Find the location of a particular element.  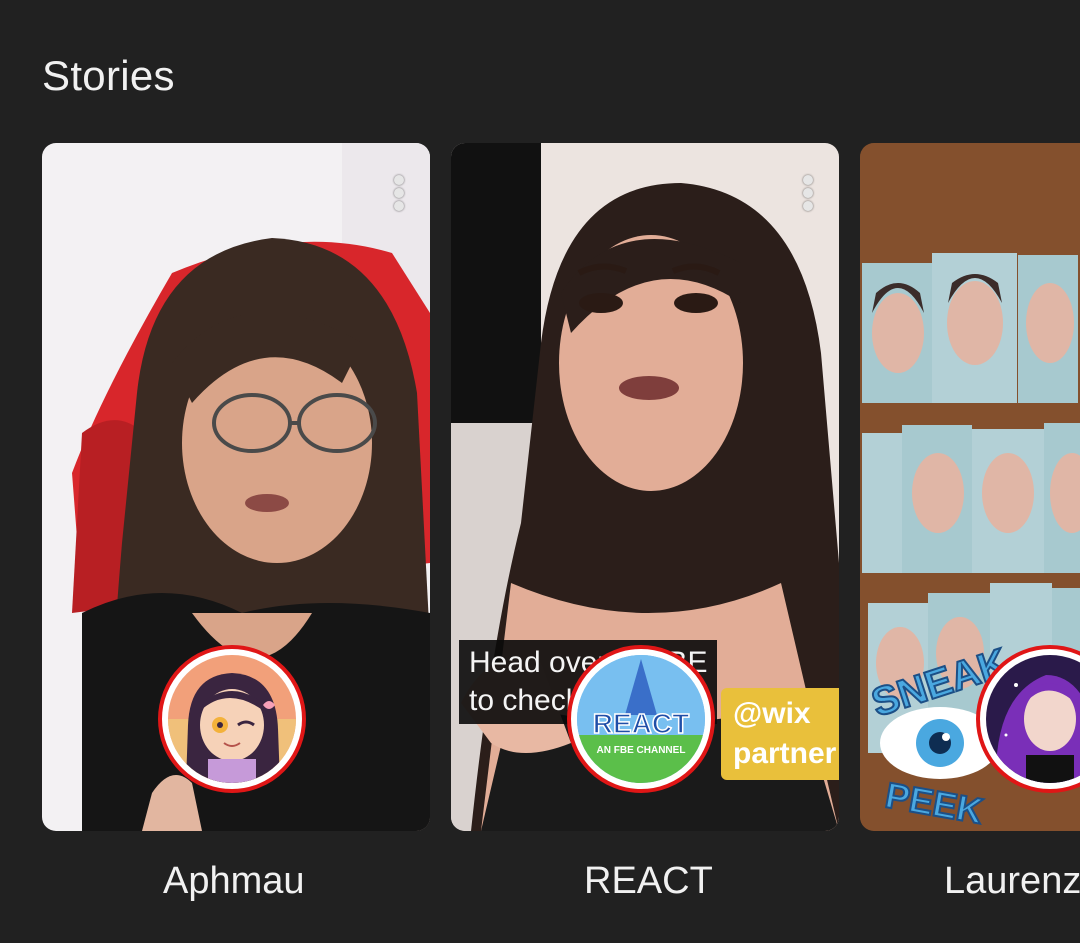

channel-name: REACT is located at coordinates (648, 881).